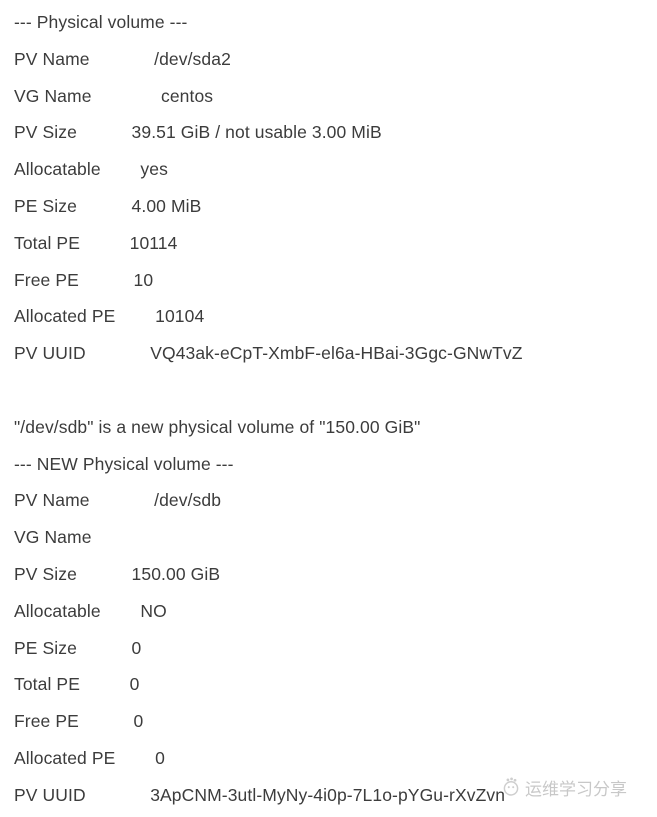 This screenshot has height=817, width=657. I want to click on field-row-allocatable: Allocatable yes, so click(335, 169).